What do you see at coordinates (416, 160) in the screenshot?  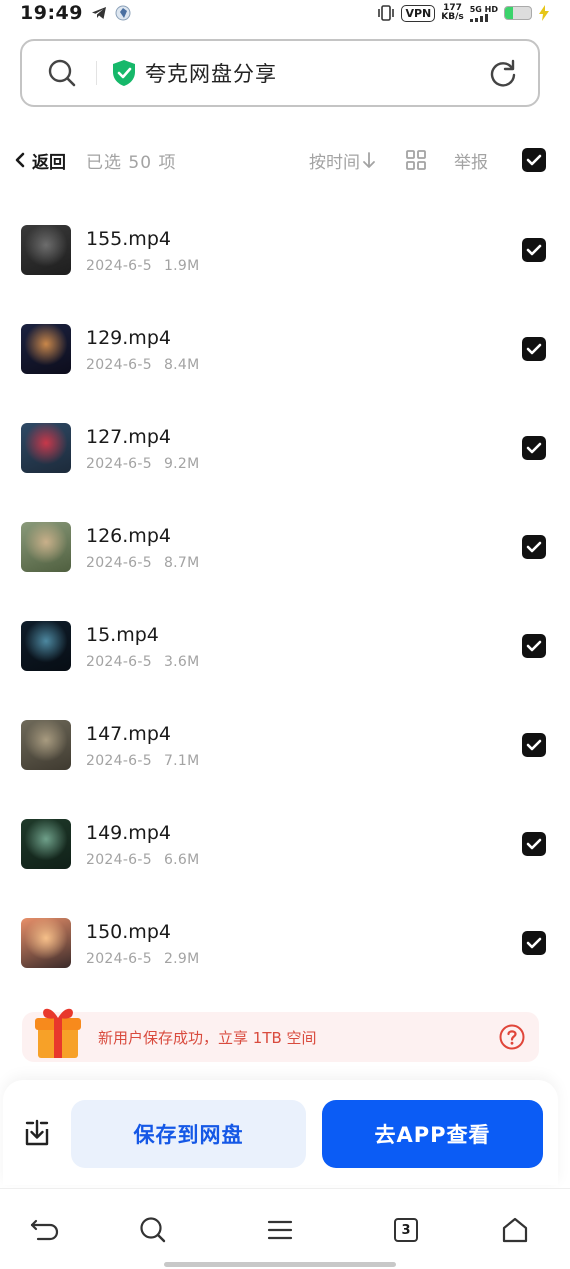 I see `grid-icon` at bounding box center [416, 160].